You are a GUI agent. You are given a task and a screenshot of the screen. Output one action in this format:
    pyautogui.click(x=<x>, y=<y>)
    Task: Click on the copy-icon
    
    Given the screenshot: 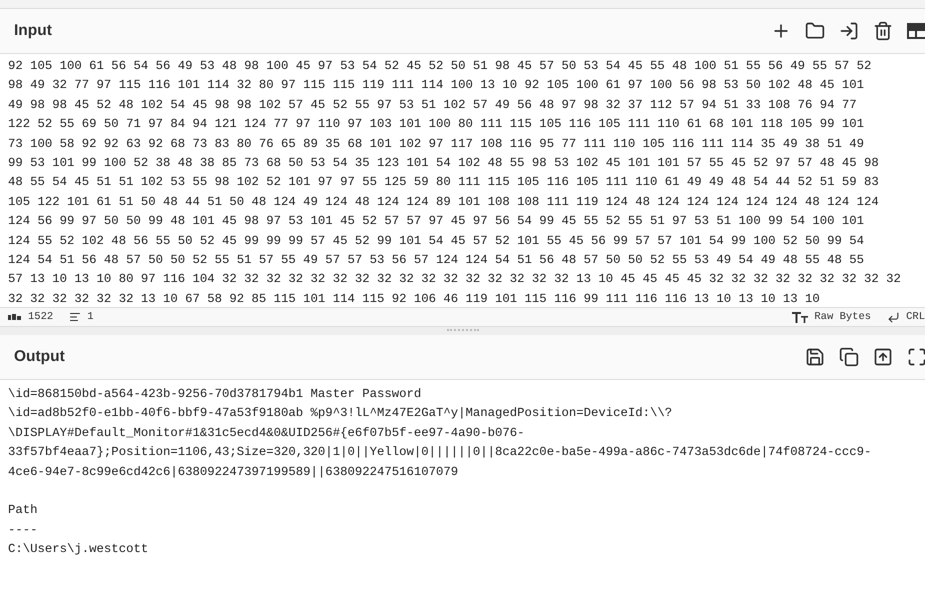 What is the action you would take?
    pyautogui.click(x=849, y=357)
    